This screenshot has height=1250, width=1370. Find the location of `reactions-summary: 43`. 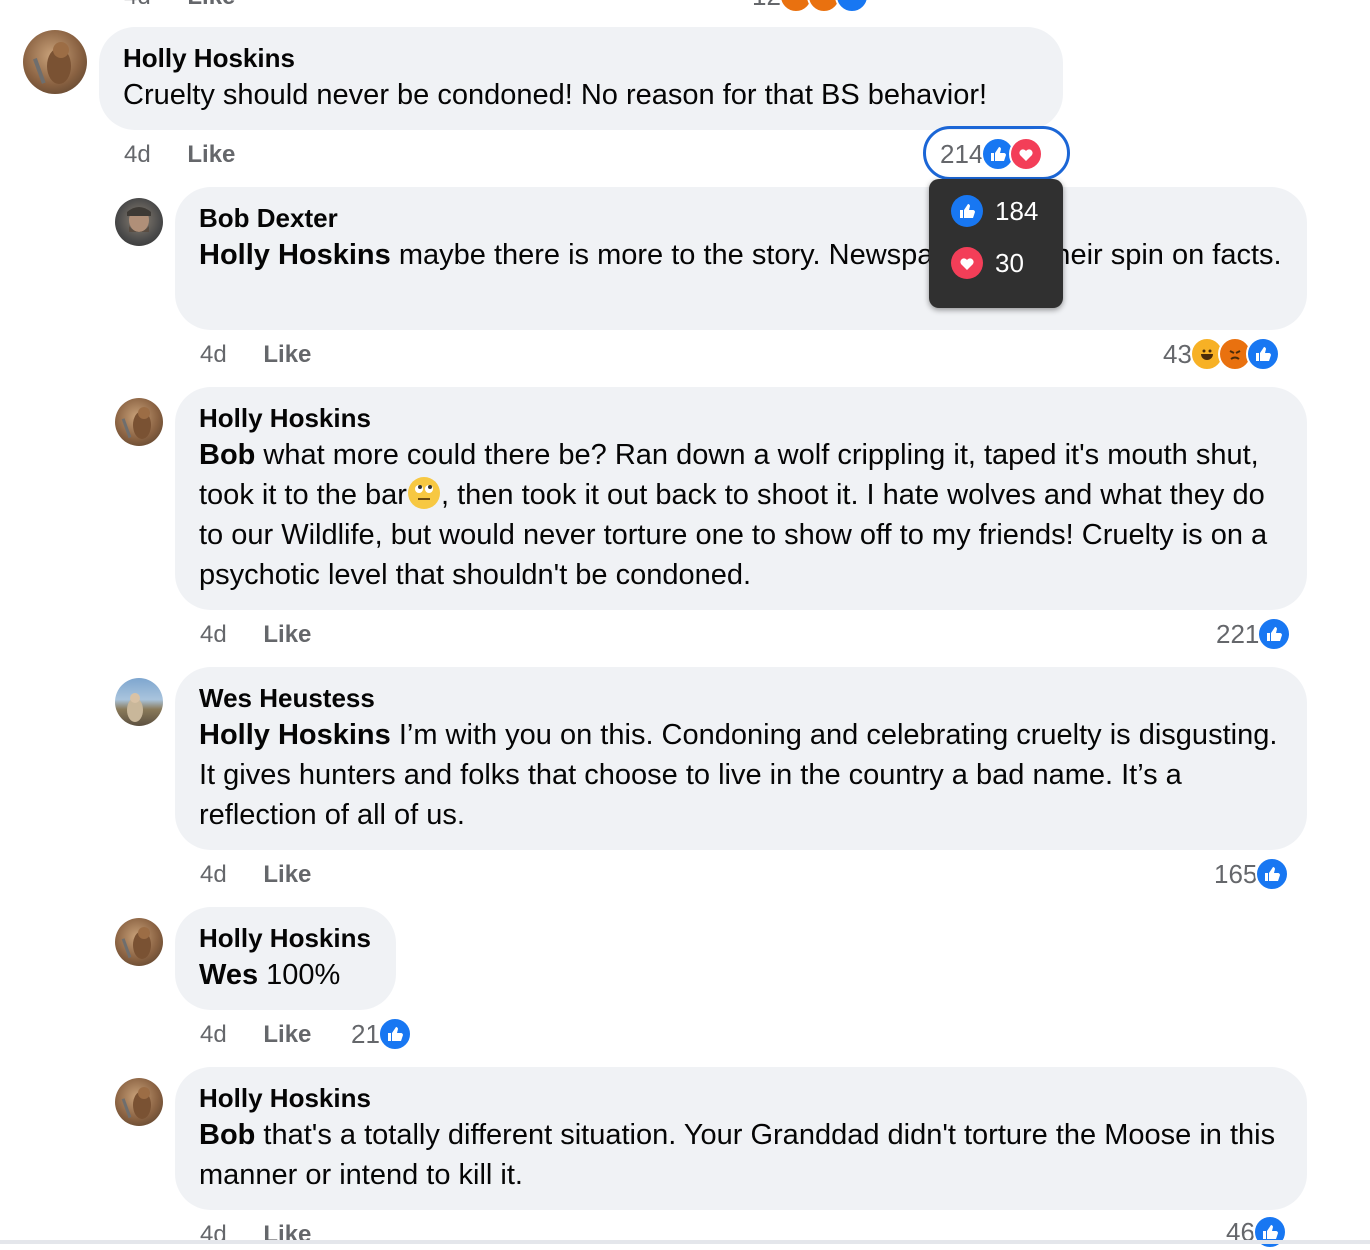

reactions-summary: 43 is located at coordinates (1221, 354).